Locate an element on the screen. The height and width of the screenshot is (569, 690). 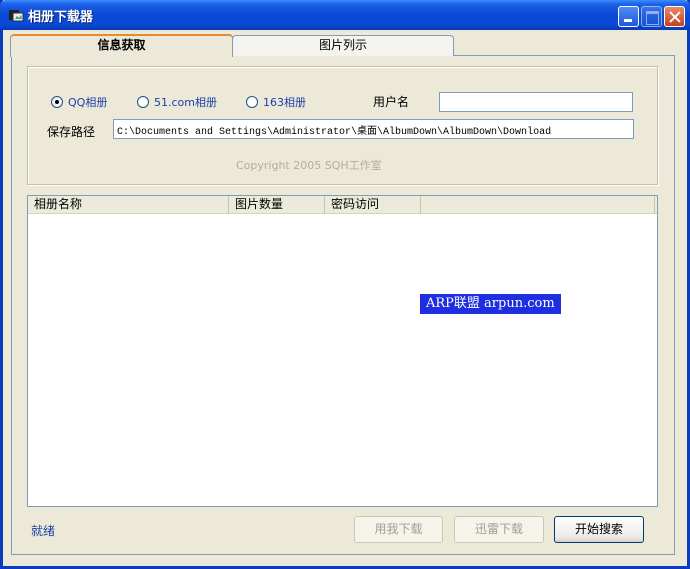
radio-label: 51.com相册 is located at coordinates (185, 102).